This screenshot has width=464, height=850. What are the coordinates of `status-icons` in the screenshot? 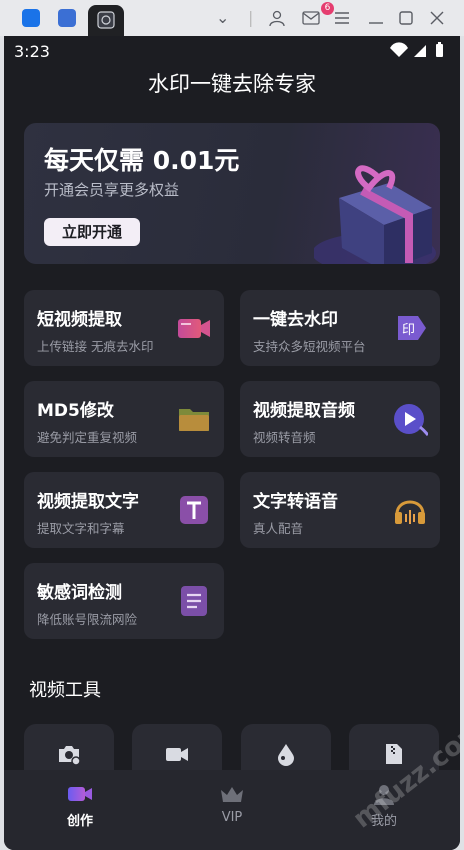 It's located at (418, 52).